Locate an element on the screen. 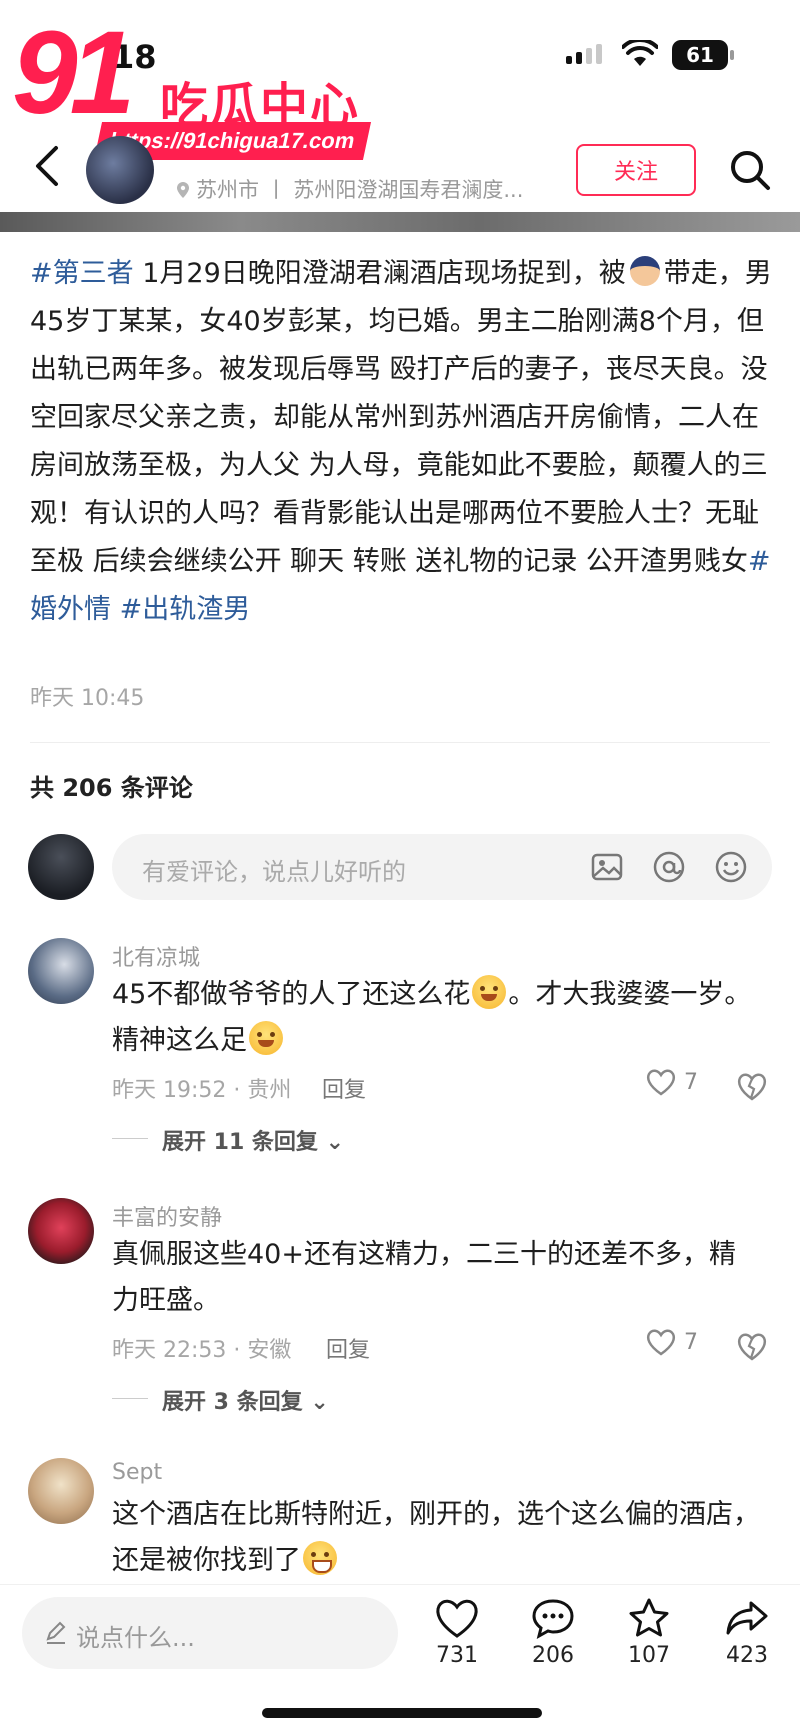 This screenshot has width=800, height=1734. emoji-icon is located at coordinates (731, 867).